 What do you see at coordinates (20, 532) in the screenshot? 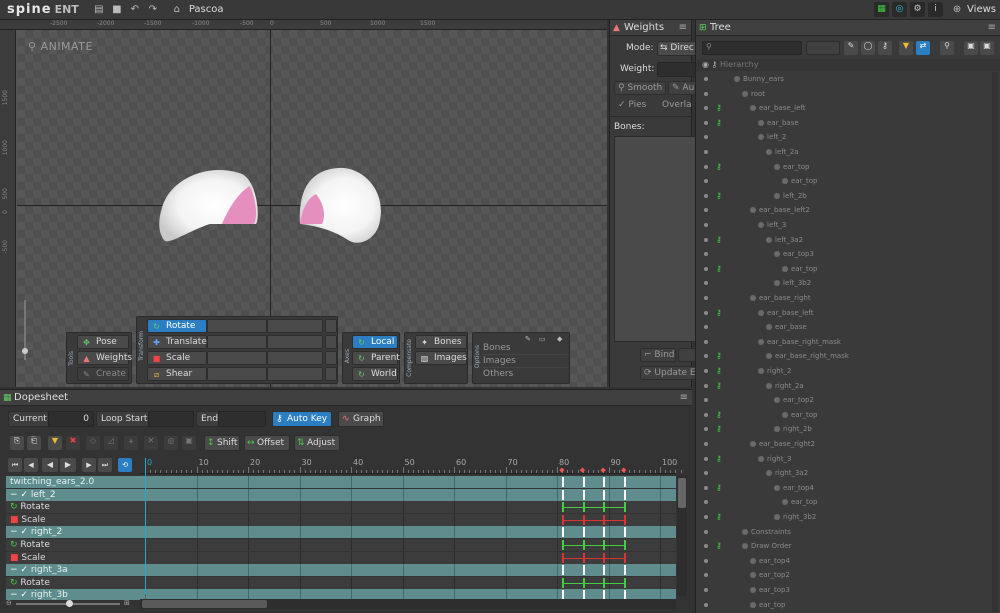
I see `expand-check-icon: − ✓` at bounding box center [20, 532].